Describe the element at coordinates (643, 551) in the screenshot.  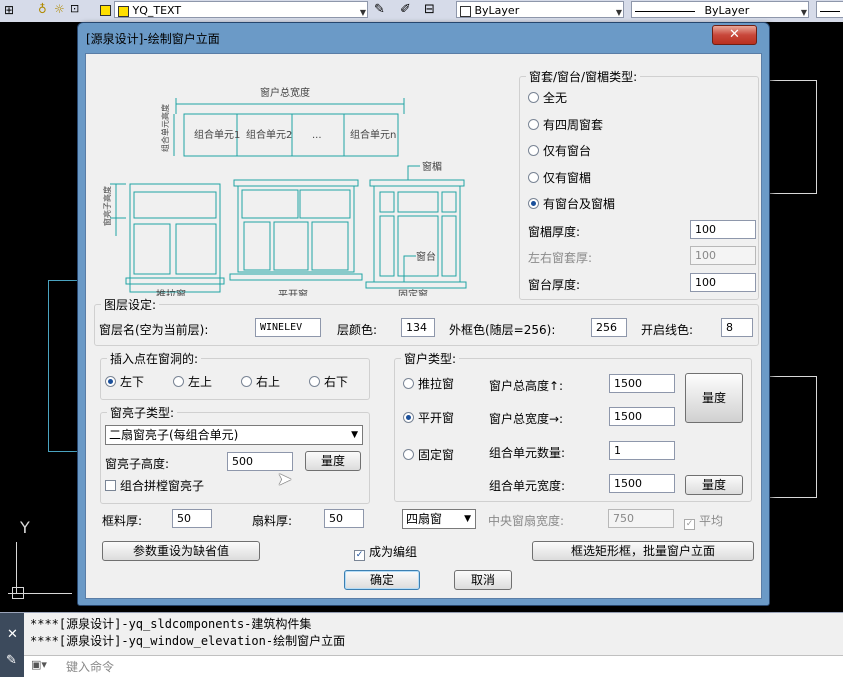
I see `batch-window-elevation-button: 框选矩形框，批量窗户立面` at that location.